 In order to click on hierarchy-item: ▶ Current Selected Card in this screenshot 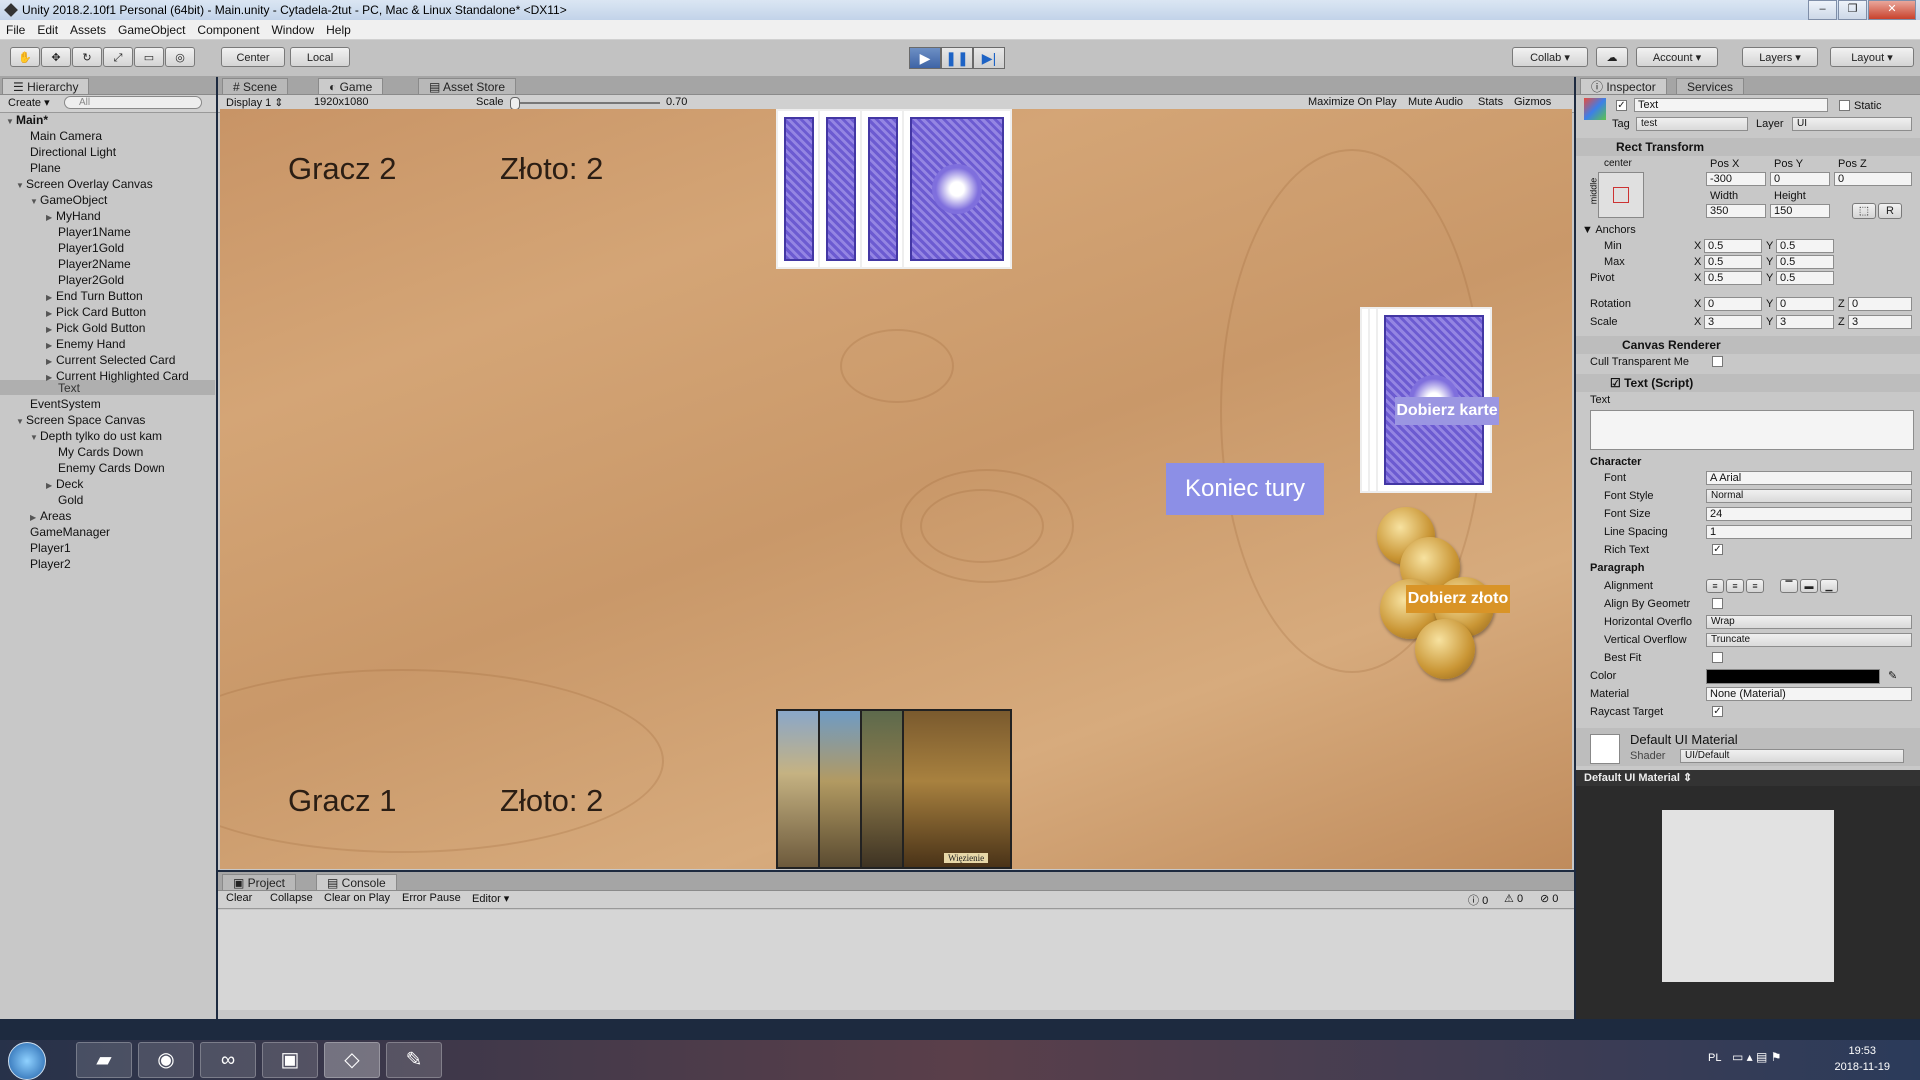, I will do `click(110, 360)`.